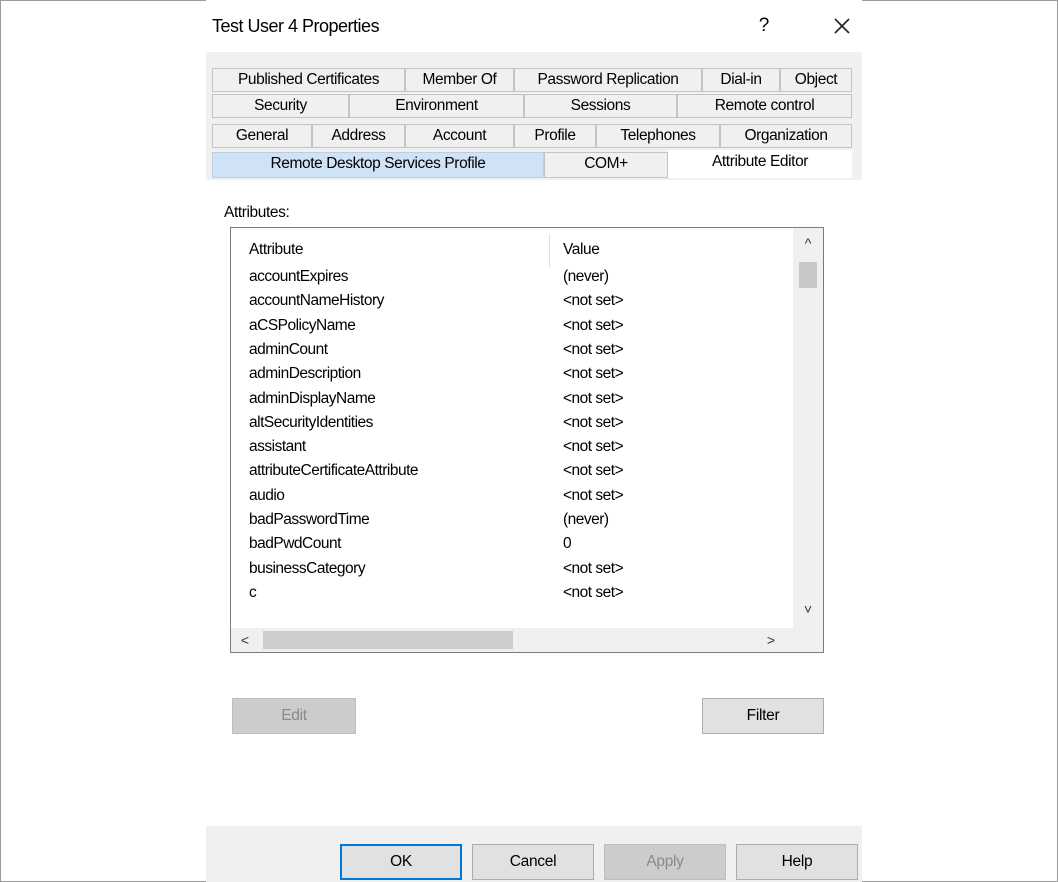  What do you see at coordinates (764, 26) in the screenshot?
I see `help-title-button: ?` at bounding box center [764, 26].